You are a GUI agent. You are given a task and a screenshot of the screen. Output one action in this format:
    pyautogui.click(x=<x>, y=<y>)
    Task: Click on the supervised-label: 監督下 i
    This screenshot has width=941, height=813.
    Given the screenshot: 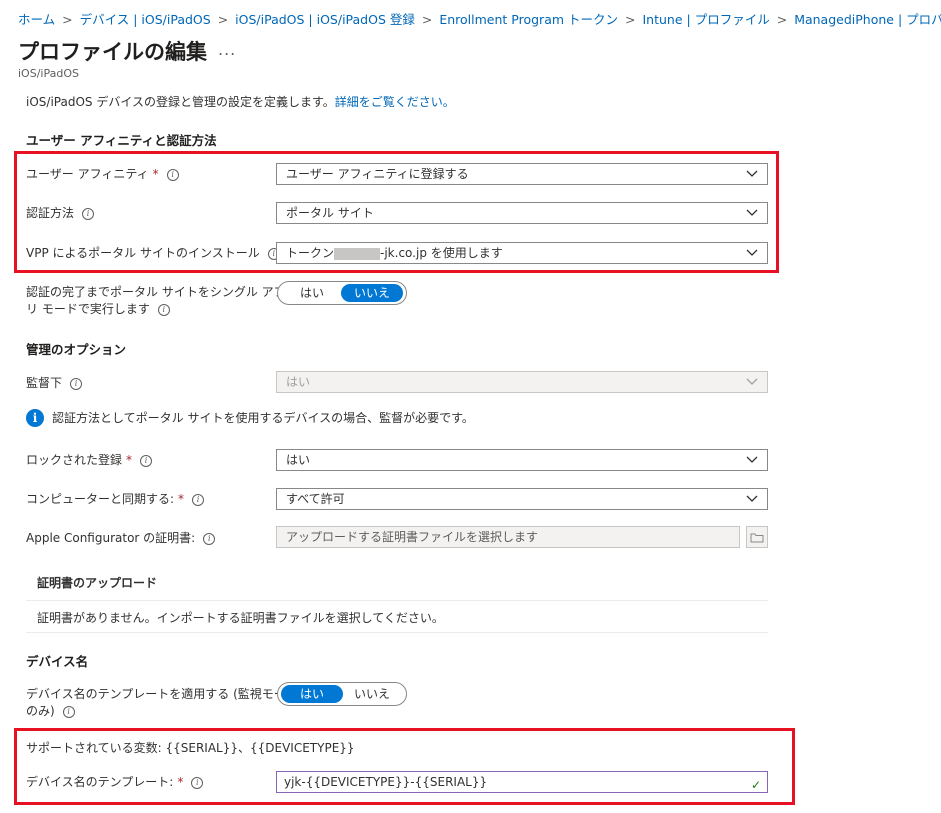 What is the action you would take?
    pyautogui.click(x=54, y=383)
    